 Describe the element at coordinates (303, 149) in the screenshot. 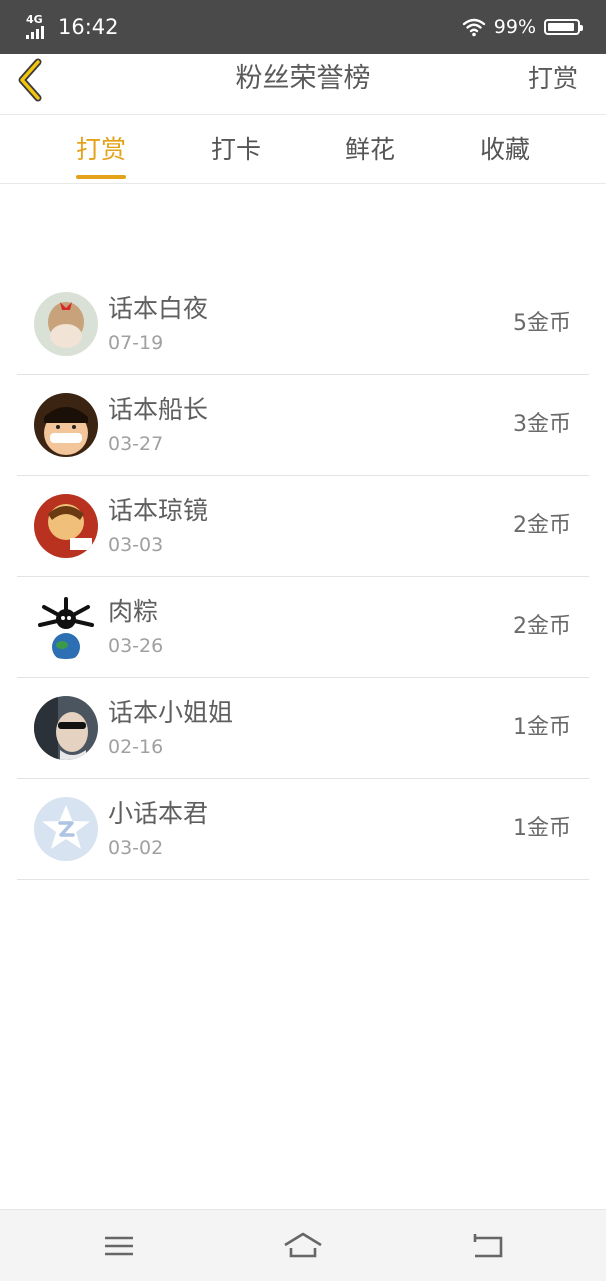

I see `tab-bar: 打赏 打卡 鲜花 收藏` at that location.